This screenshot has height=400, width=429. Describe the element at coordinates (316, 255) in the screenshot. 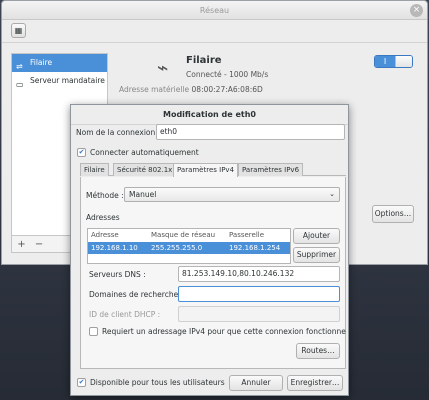

I see `delete-address-button: Supprimer` at that location.